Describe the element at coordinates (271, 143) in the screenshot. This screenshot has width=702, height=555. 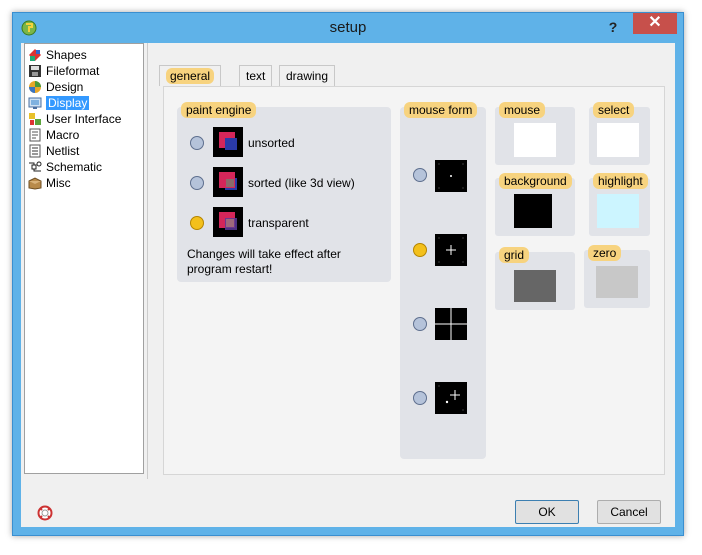
I see `paint-engine-unsorted-label: unsorted` at that location.